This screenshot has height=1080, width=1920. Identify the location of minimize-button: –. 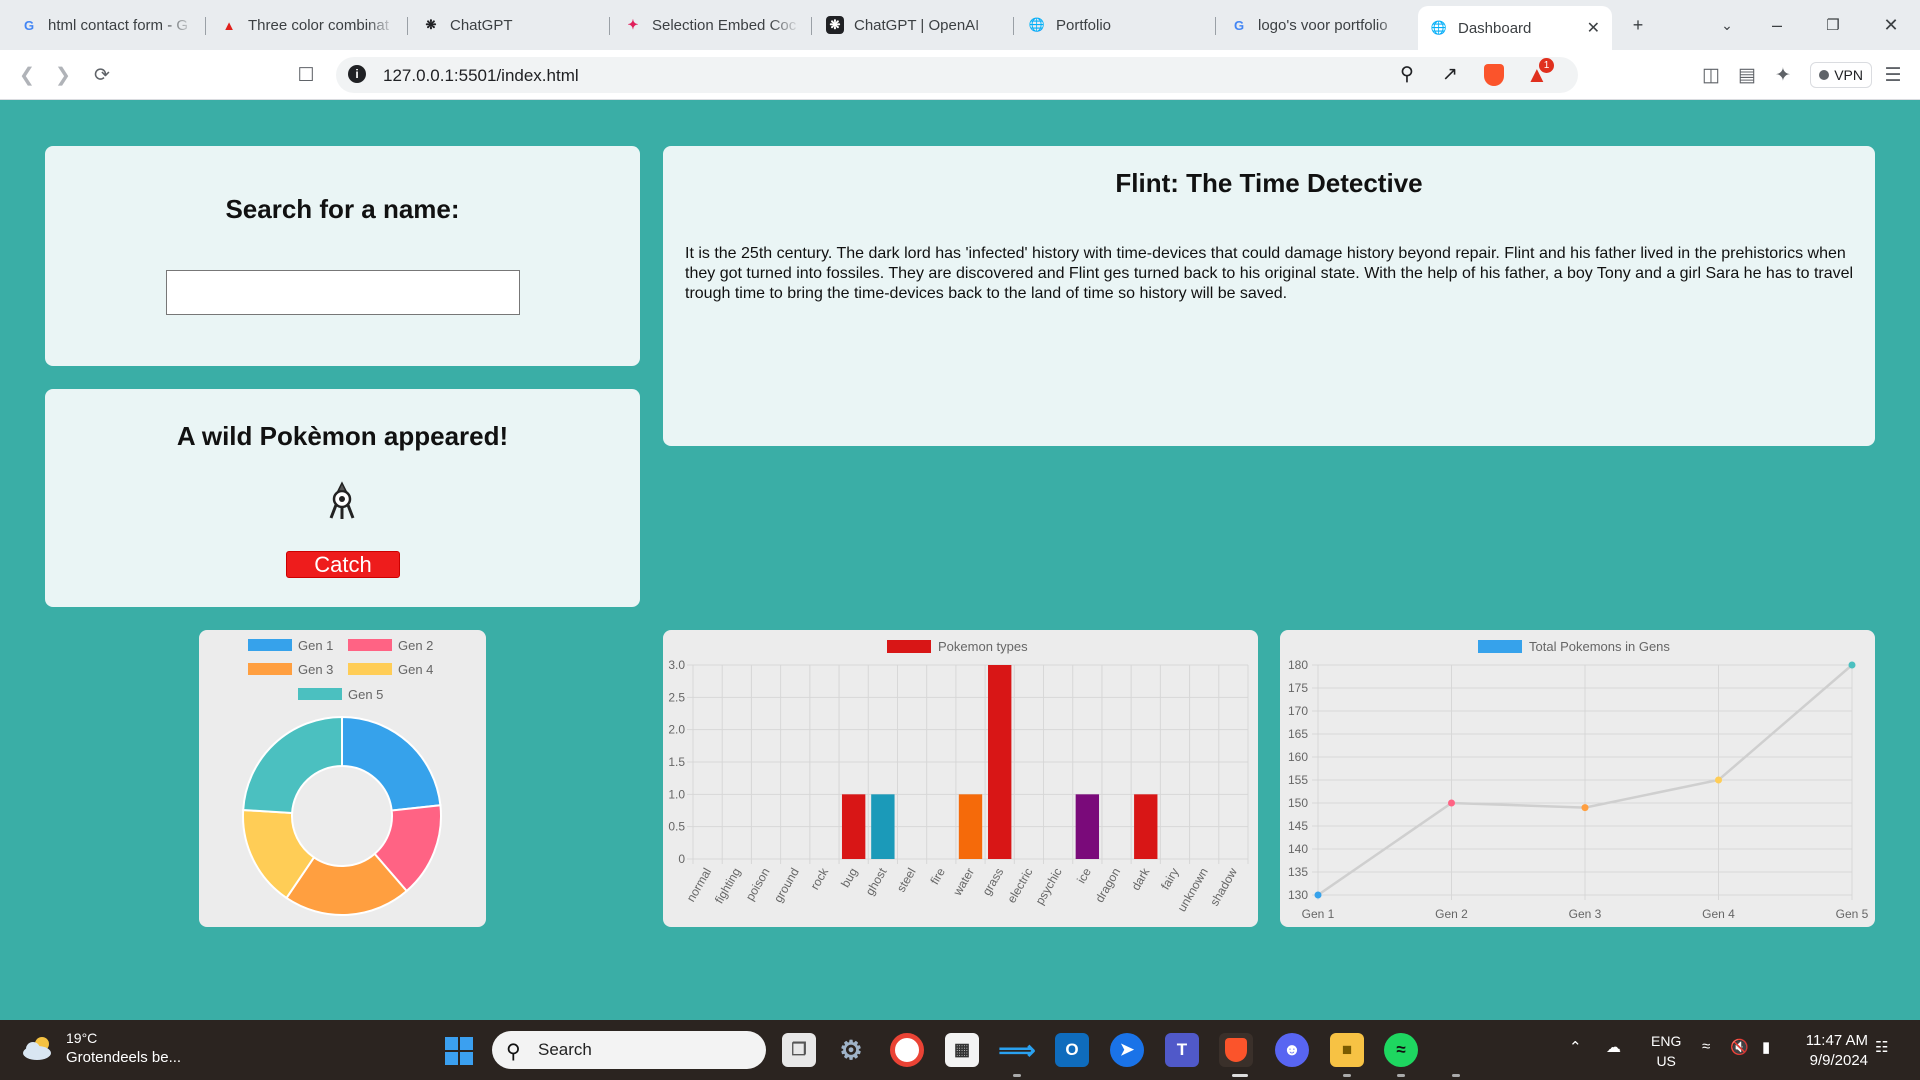
(1777, 25).